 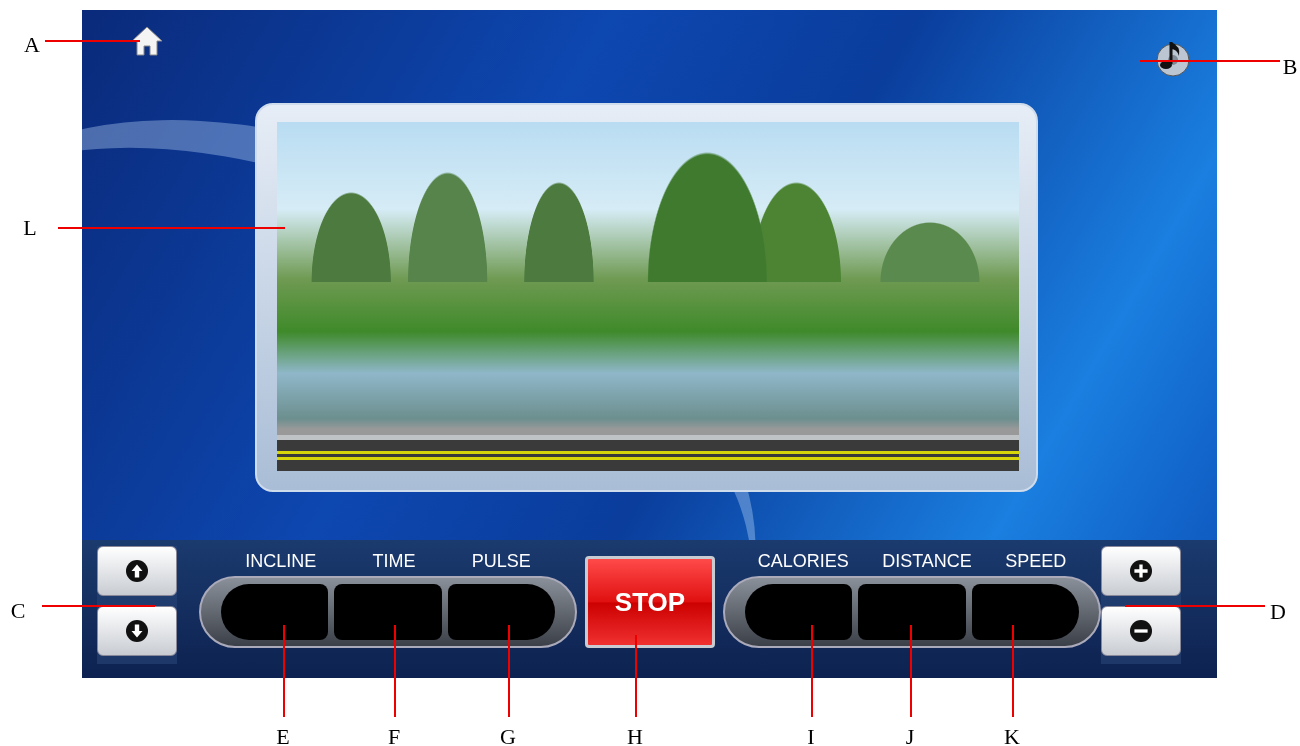 I want to click on speed-up-button, so click(x=1141, y=571).